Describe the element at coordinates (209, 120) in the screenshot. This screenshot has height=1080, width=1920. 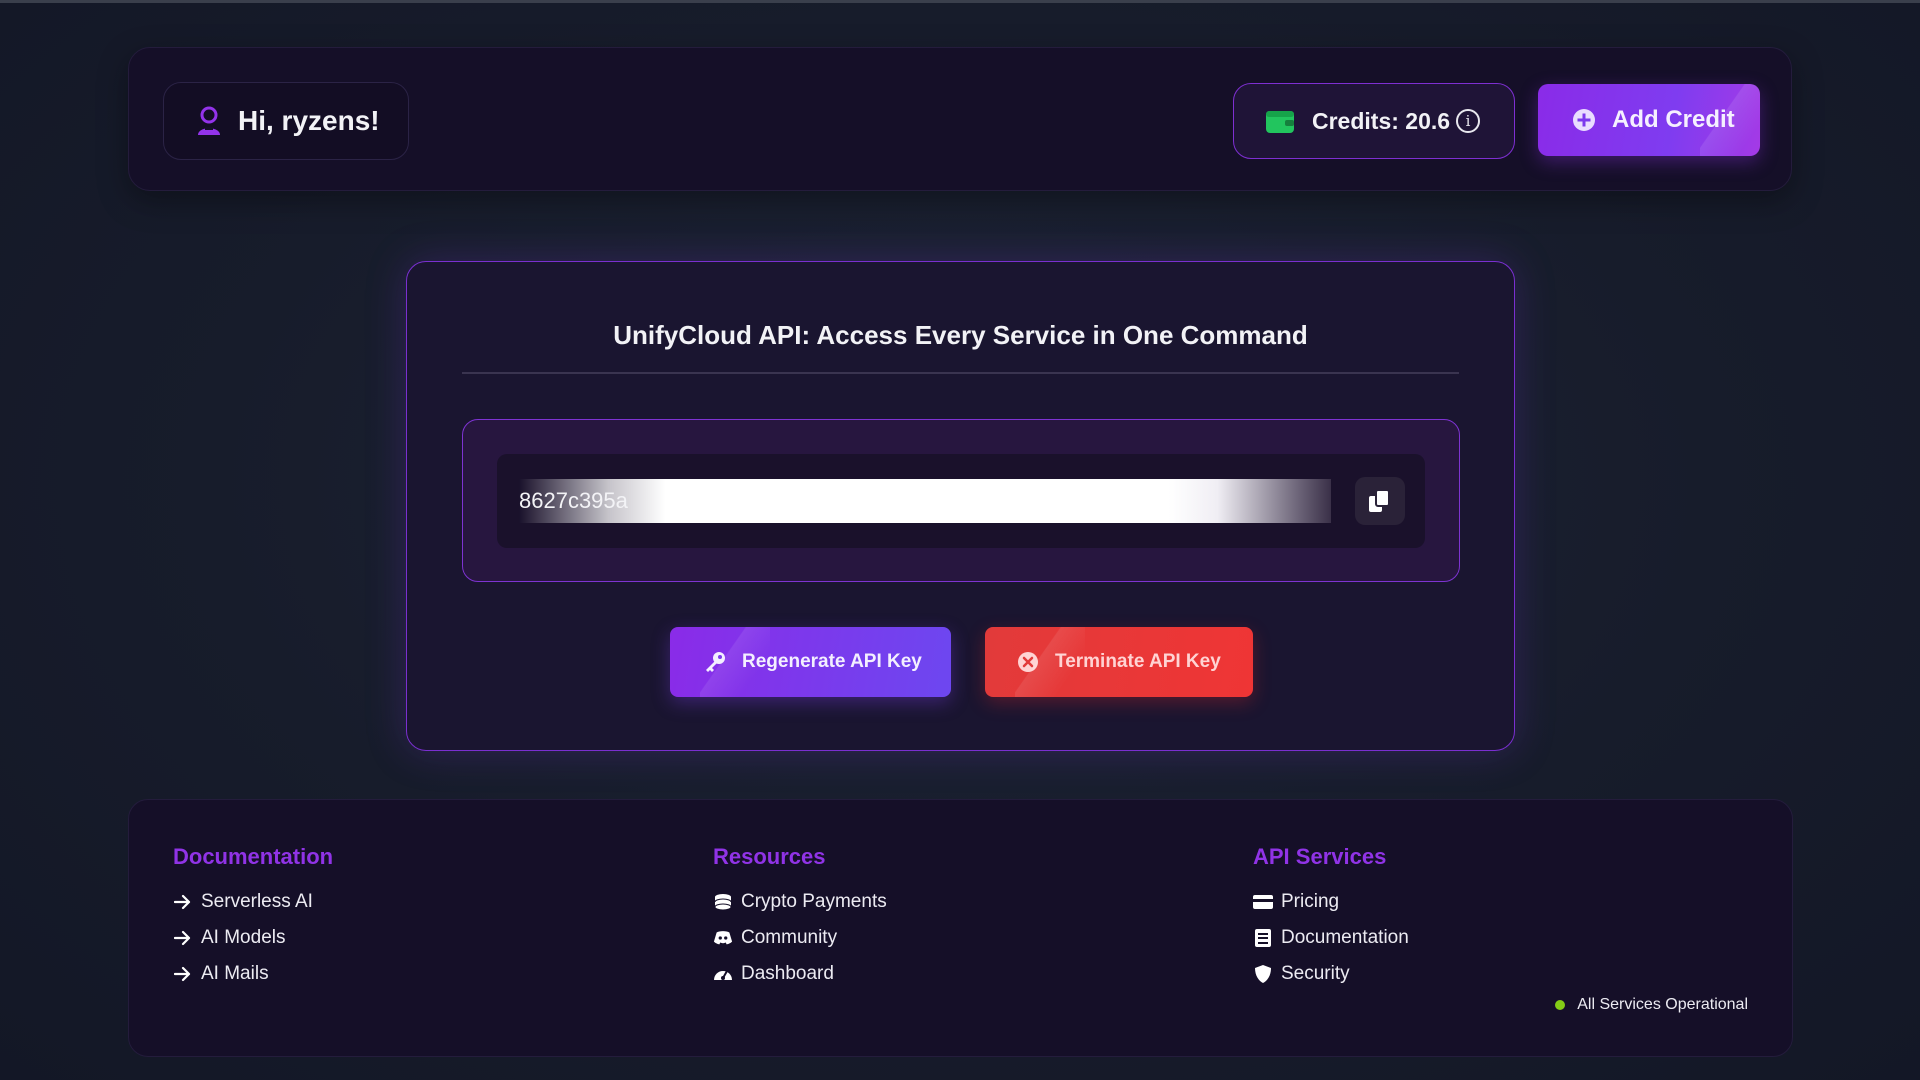
I see `user-icon` at that location.